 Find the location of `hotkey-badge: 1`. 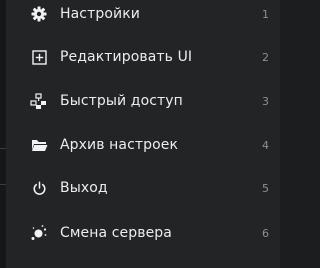

hotkey-badge: 1 is located at coordinates (265, 14).